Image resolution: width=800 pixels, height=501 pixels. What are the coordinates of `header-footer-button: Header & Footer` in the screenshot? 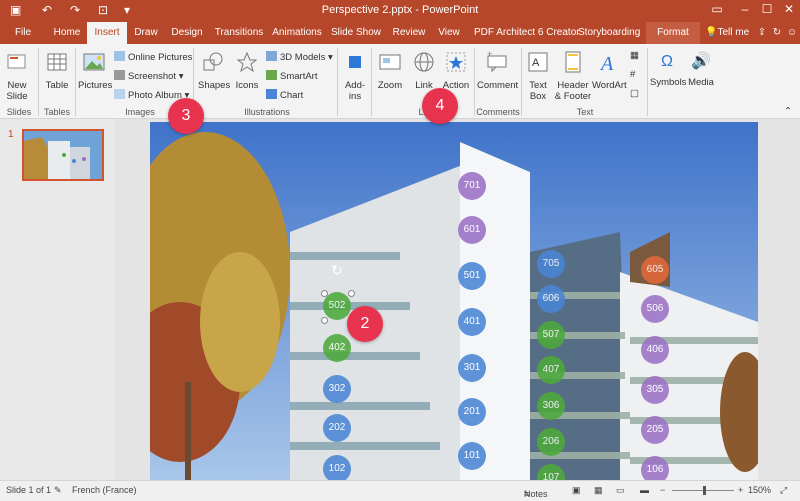 It's located at (573, 76).